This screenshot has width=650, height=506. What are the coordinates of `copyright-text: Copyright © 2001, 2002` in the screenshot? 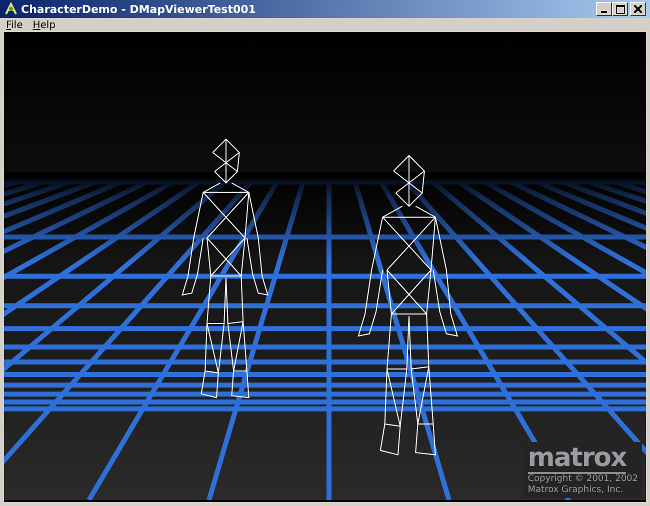 It's located at (583, 479).